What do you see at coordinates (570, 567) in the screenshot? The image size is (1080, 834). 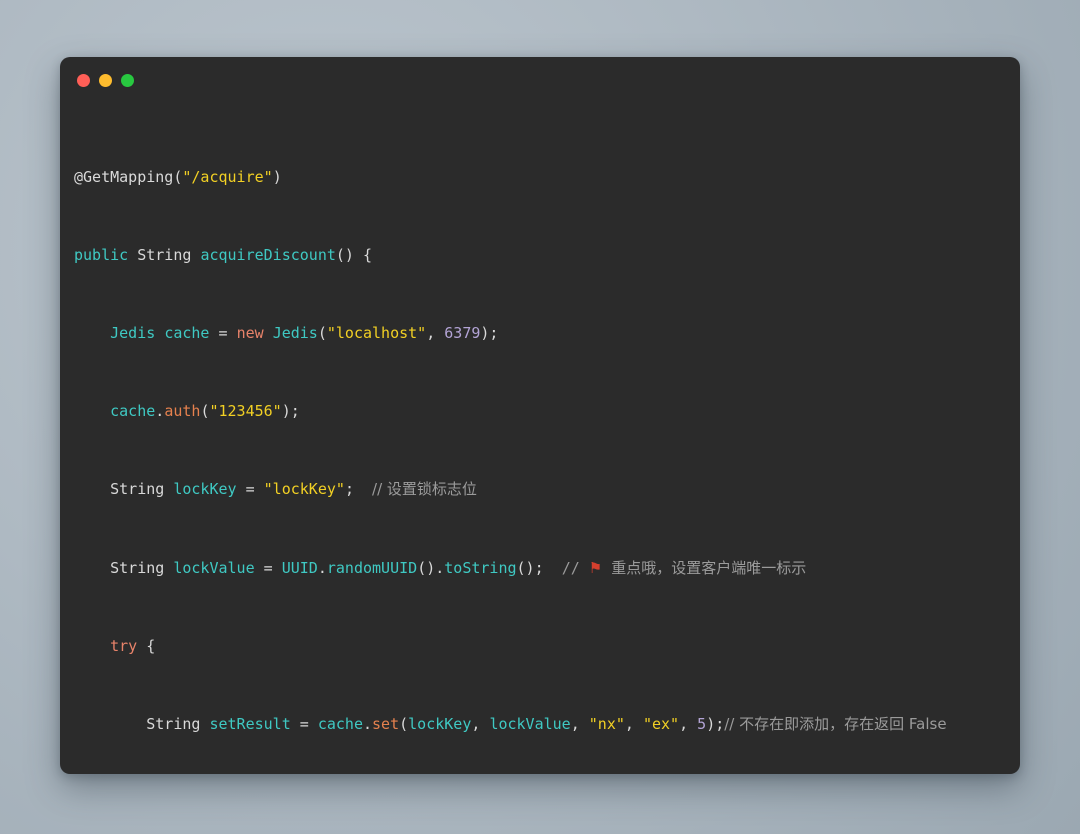 I see `comment-slashes: //` at bounding box center [570, 567].